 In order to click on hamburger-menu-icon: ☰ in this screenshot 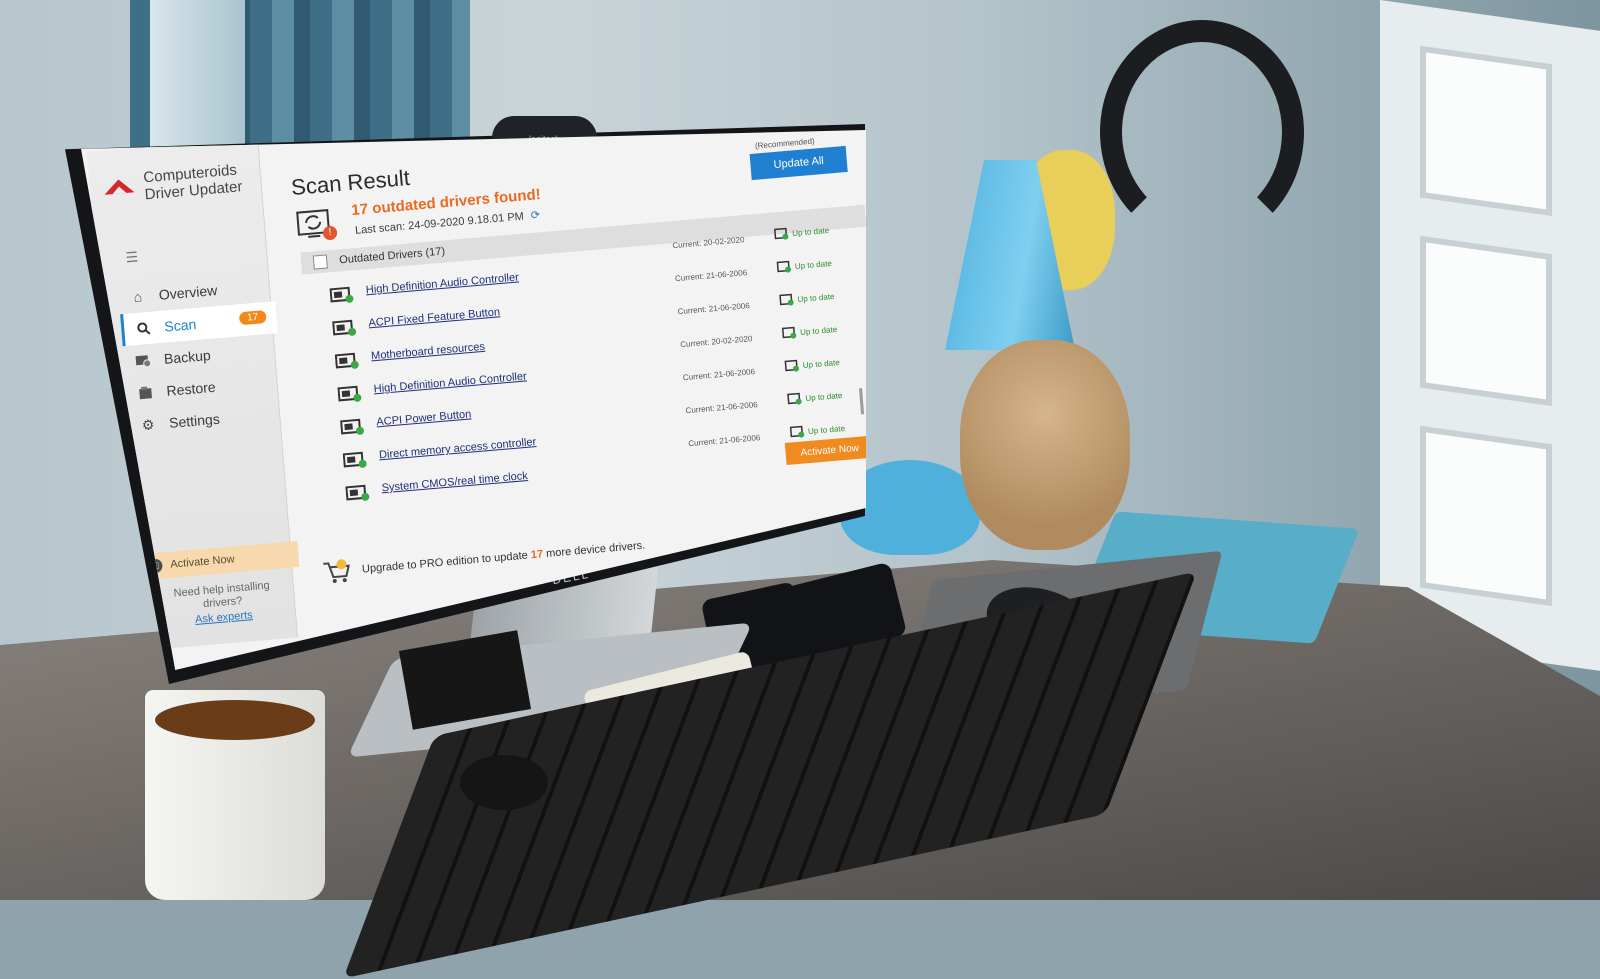, I will do `click(132, 257)`.